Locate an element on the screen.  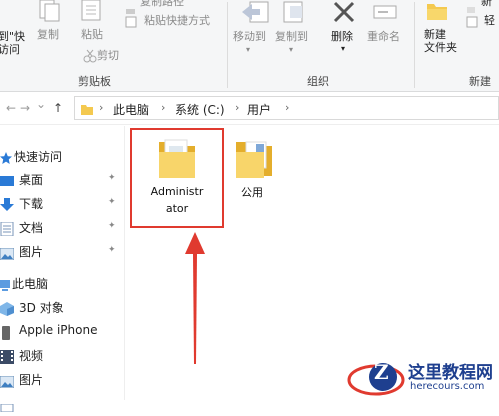
copy-to-icon is located at coordinates (295, 14).